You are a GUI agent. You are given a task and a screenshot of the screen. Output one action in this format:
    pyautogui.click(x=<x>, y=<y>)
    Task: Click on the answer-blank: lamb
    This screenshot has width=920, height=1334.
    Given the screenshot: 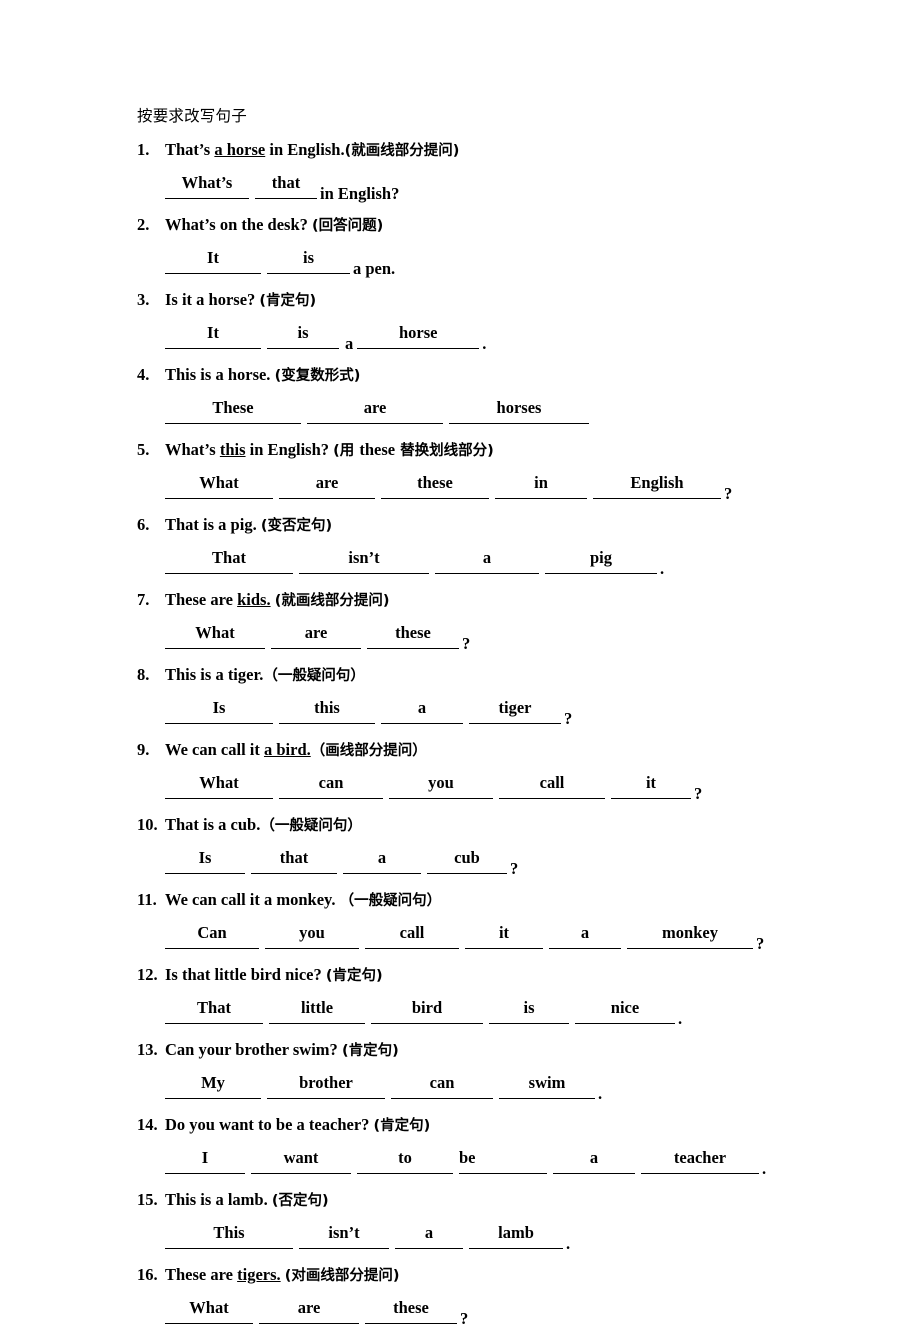 What is the action you would take?
    pyautogui.click(x=516, y=1233)
    